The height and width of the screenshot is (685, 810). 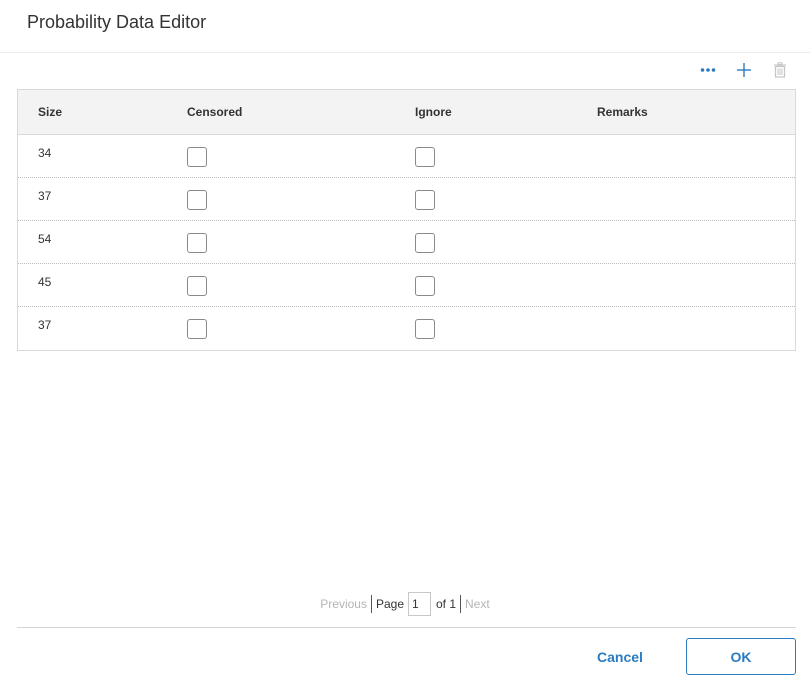 I want to click on next-page-link: Next, so click(x=477, y=604).